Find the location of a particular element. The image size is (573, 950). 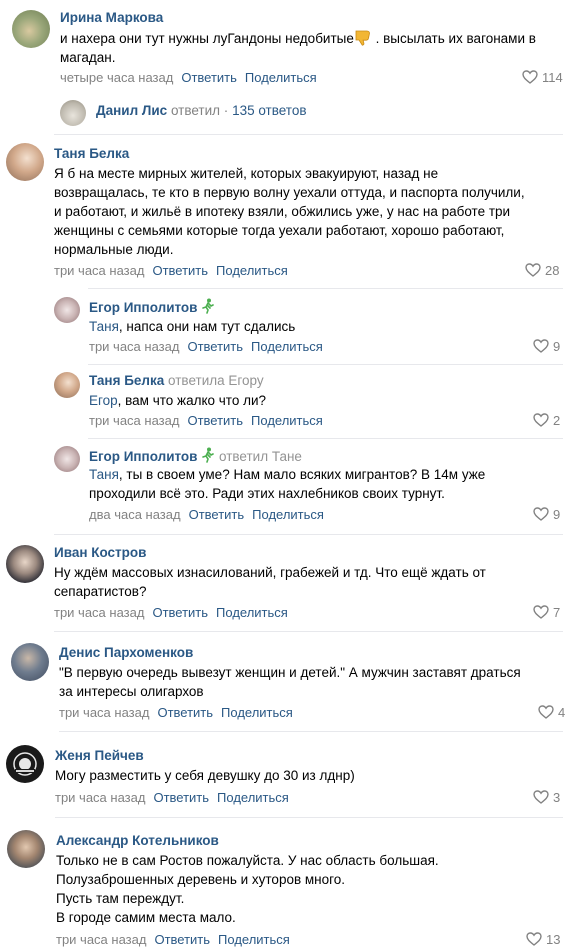

thread-summary: Данил Лис ответил · 135 ответов is located at coordinates (201, 110).